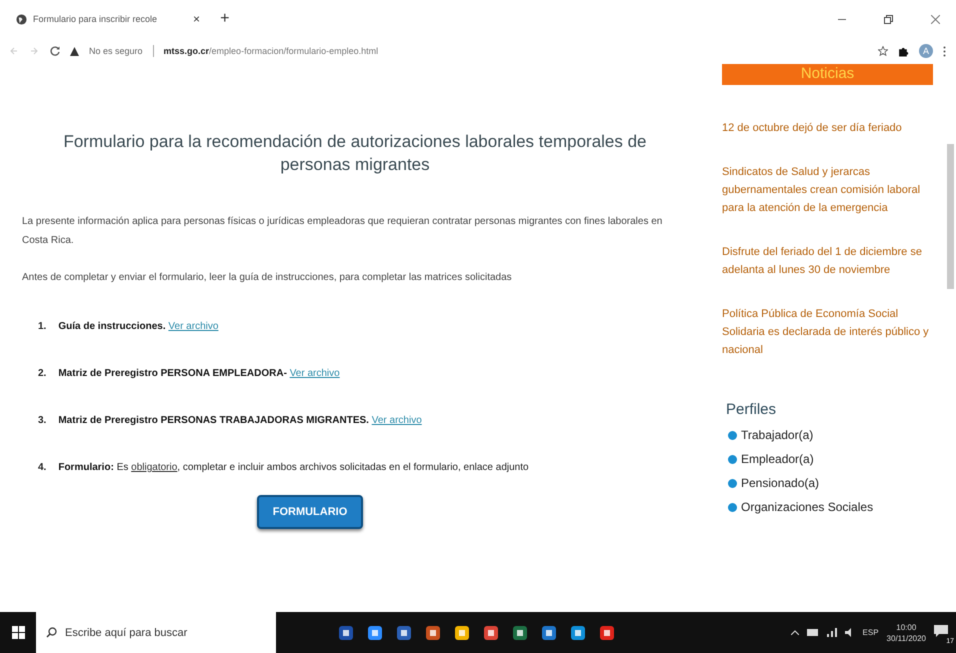  Describe the element at coordinates (935, 19) in the screenshot. I see `close-icon` at that location.